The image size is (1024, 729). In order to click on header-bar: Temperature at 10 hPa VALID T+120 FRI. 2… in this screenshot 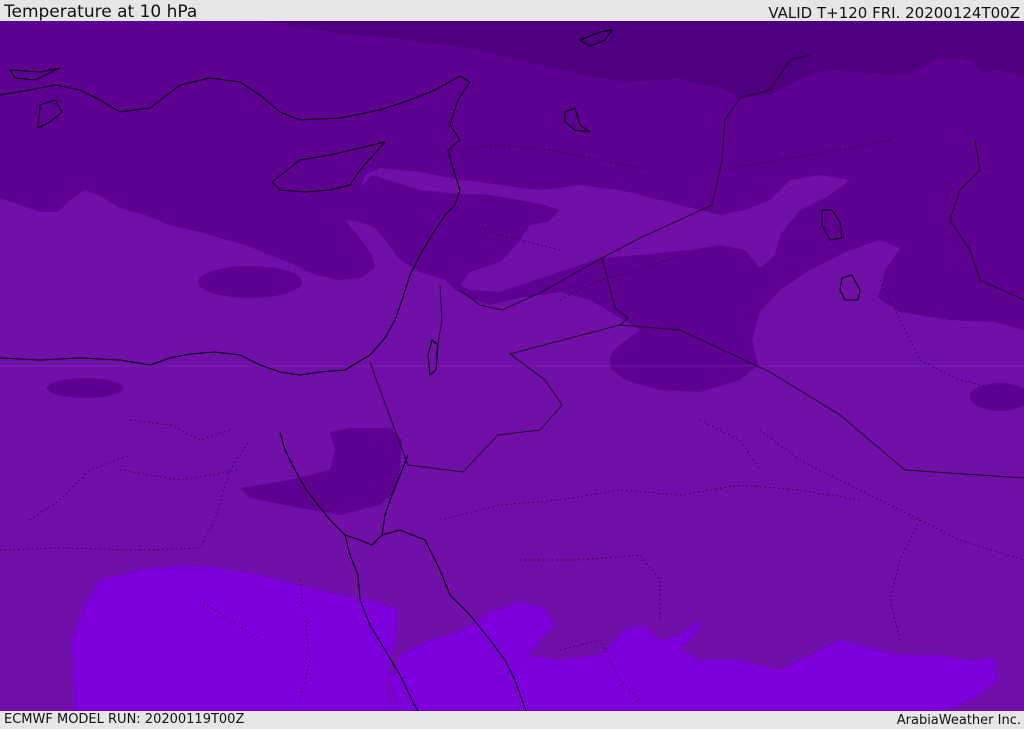, I will do `click(512, 10)`.